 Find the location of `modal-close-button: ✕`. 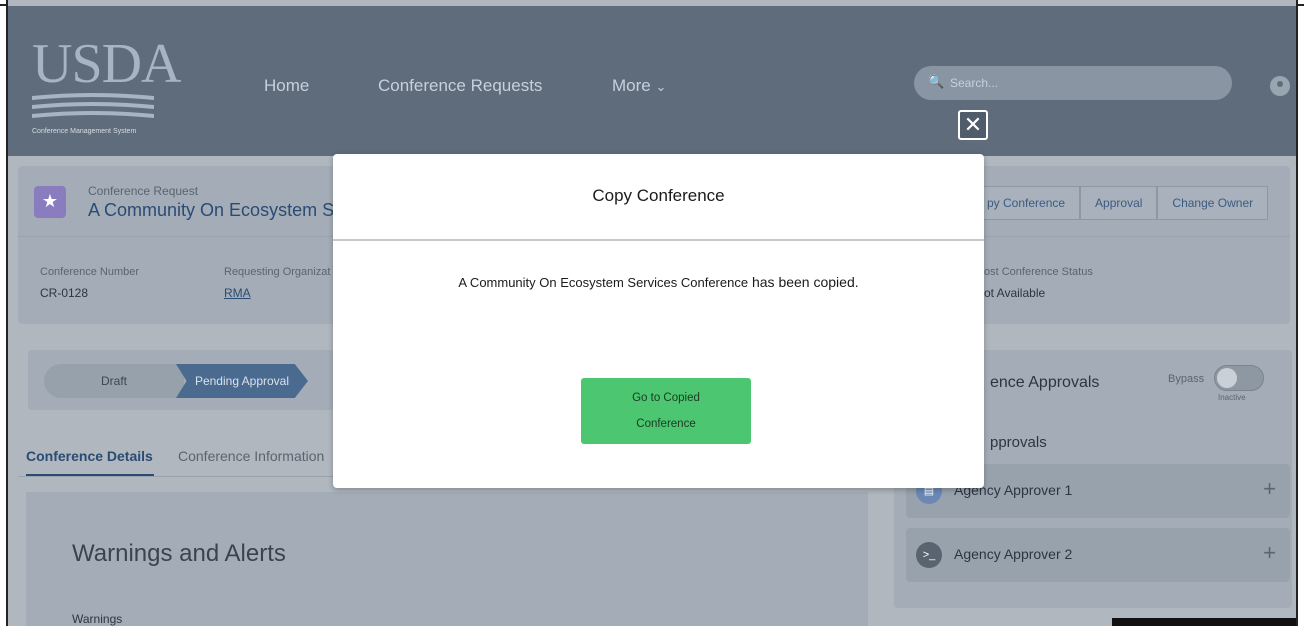

modal-close-button: ✕ is located at coordinates (973, 125).